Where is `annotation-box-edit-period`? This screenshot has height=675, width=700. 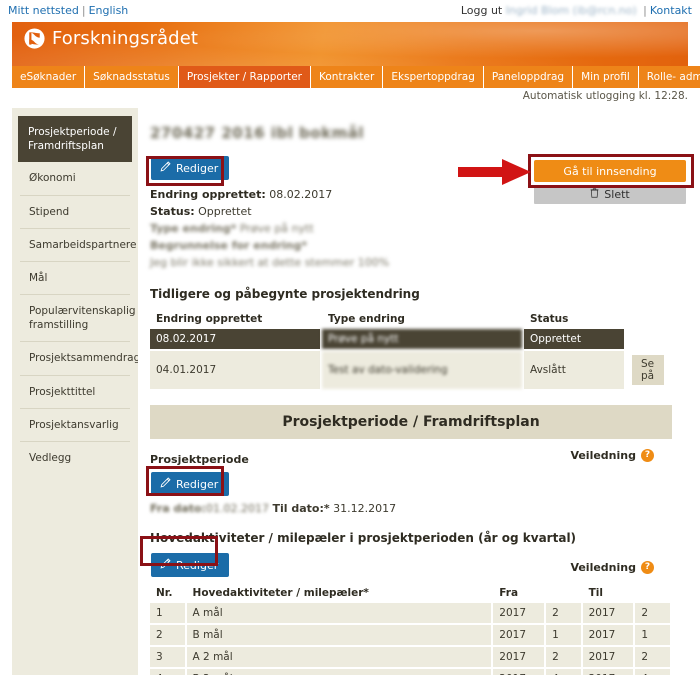
annotation-box-edit-period is located at coordinates (185, 481).